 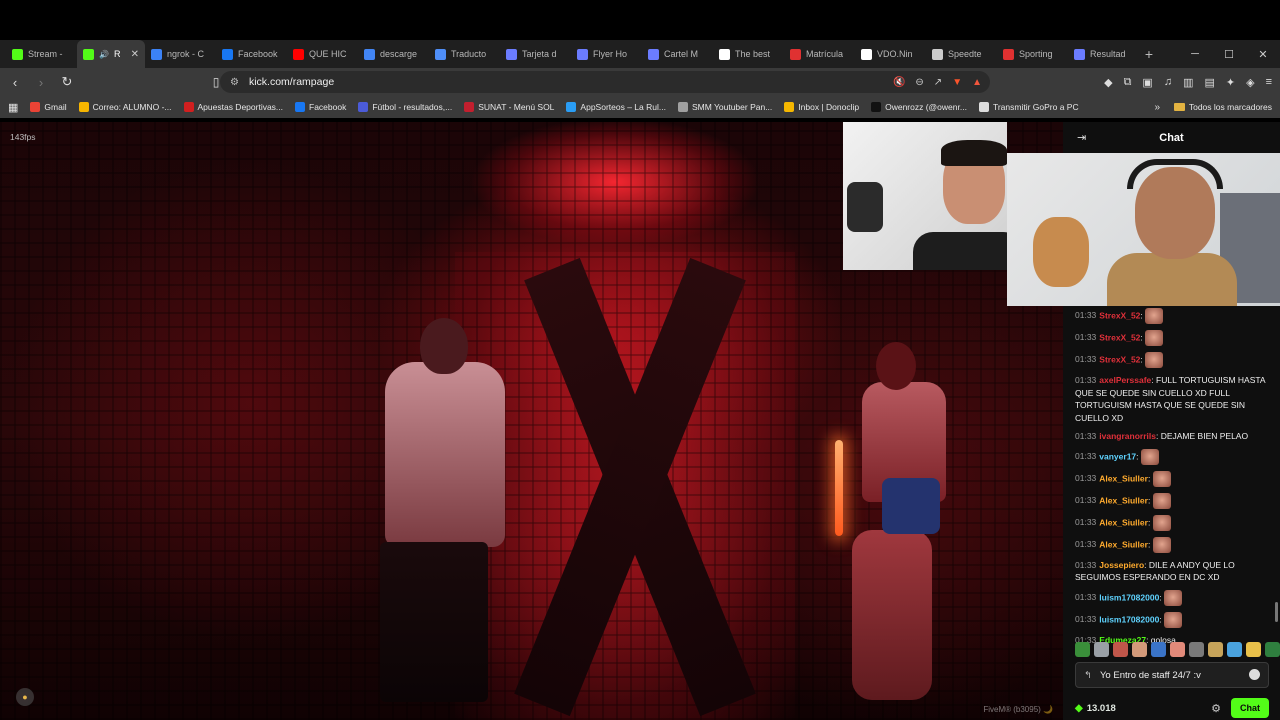 I want to click on all-bookmarks-folder: Todos los marcadores, so click(x=1222, y=107).